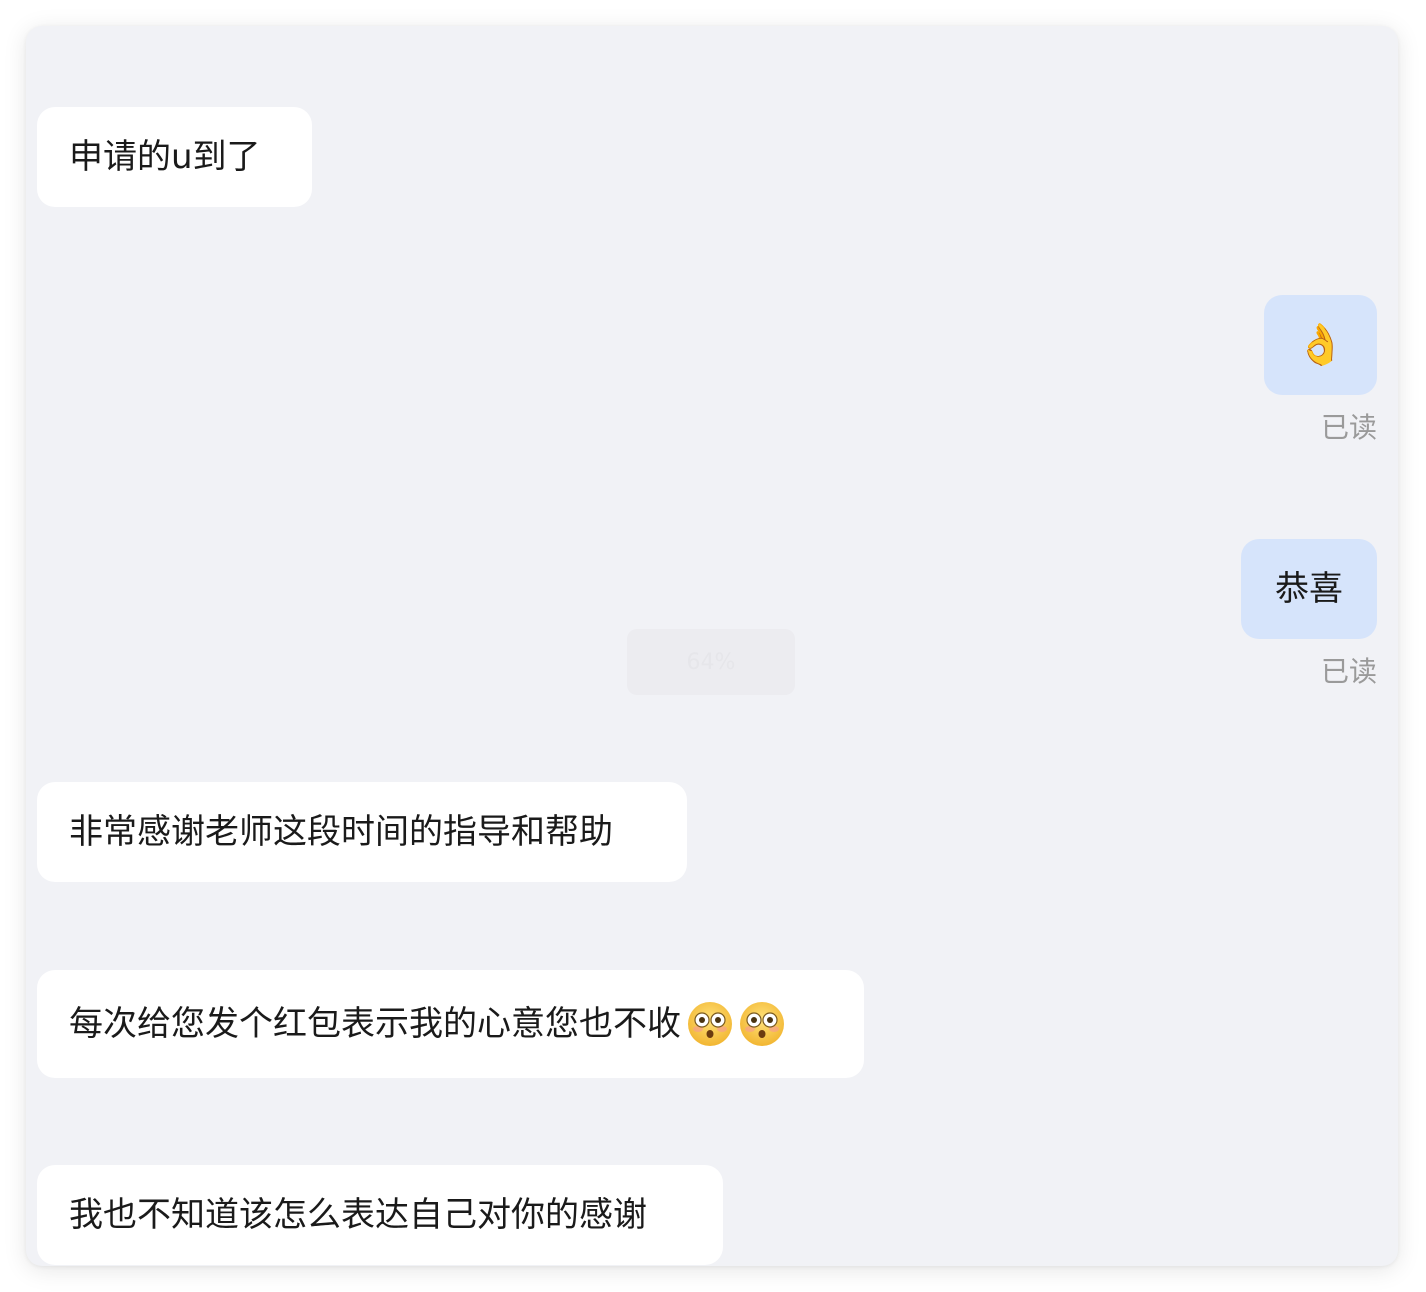 Image resolution: width=1426 pixels, height=1292 pixels. I want to click on message-bubble-outgoing: 👌, so click(1320, 345).